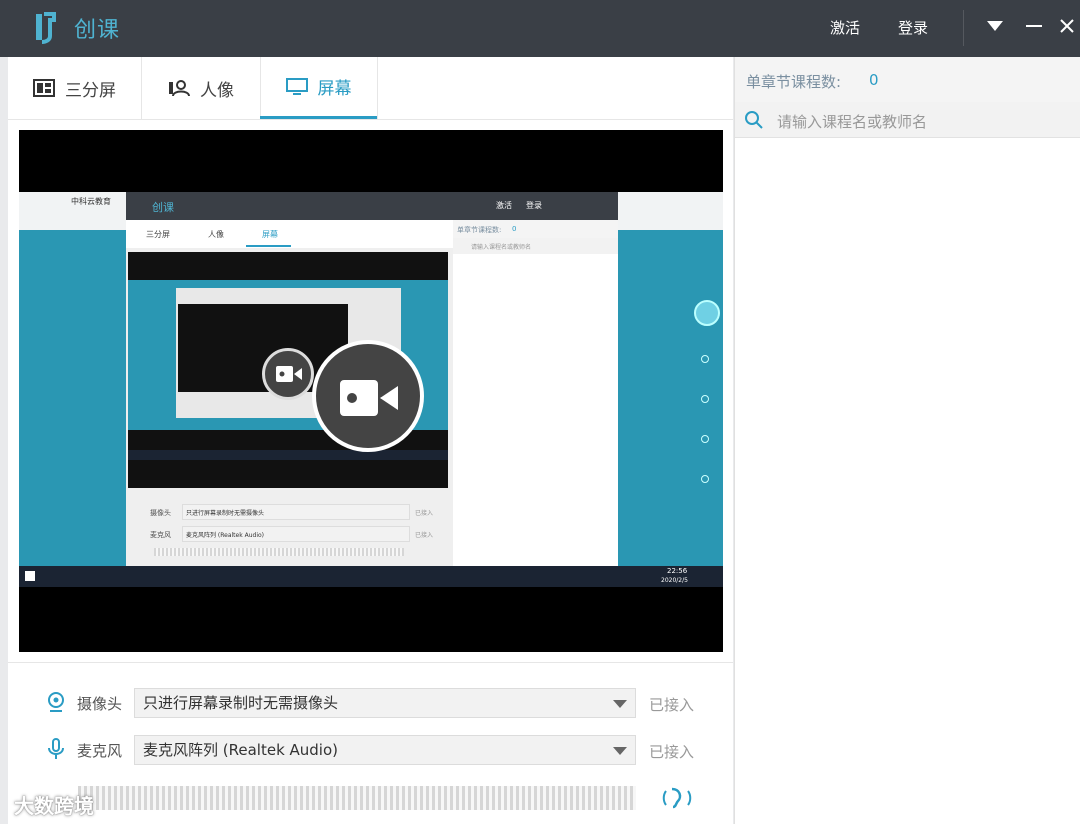 This screenshot has width=1080, height=824. What do you see at coordinates (677, 798) in the screenshot?
I see `audio-monitor-icon` at bounding box center [677, 798].